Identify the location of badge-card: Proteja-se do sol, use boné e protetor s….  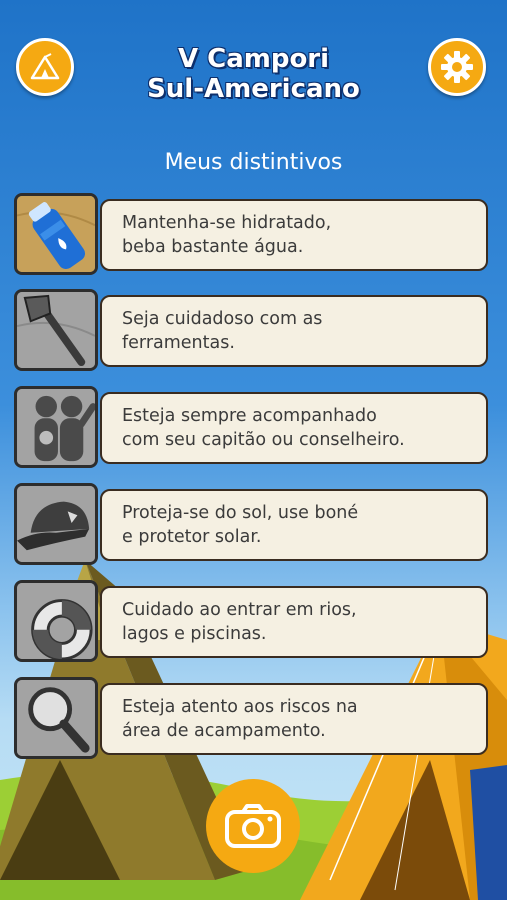
(294, 525).